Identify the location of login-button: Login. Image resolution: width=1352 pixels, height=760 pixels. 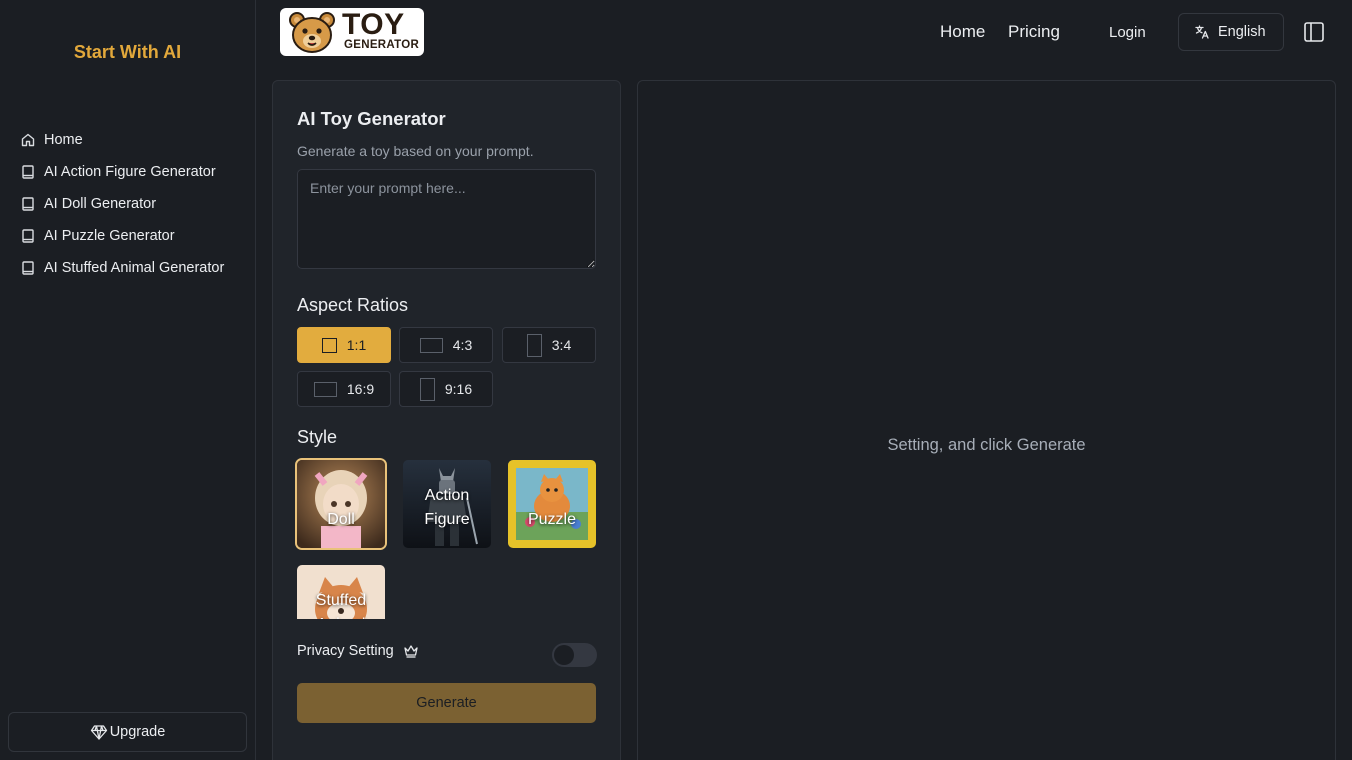
(1127, 32).